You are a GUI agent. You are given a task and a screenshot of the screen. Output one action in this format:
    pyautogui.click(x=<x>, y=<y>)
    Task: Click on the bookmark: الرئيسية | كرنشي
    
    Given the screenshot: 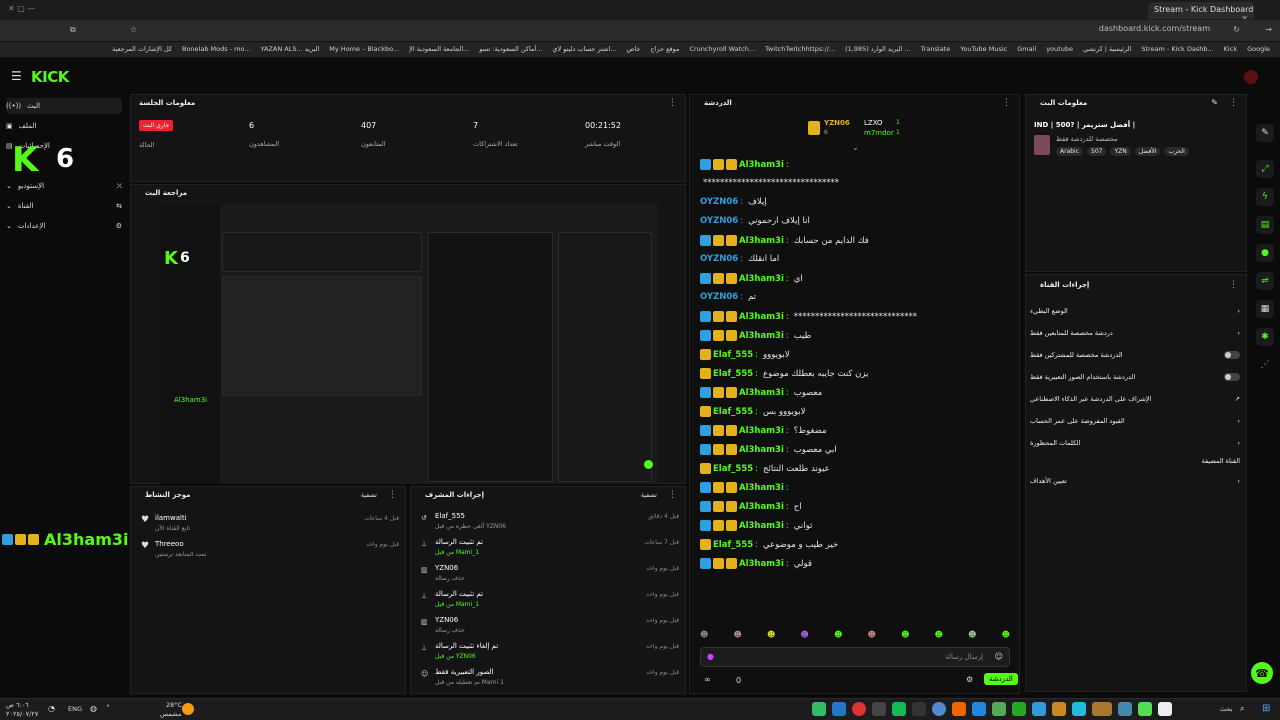 What is the action you would take?
    pyautogui.click(x=1107, y=49)
    